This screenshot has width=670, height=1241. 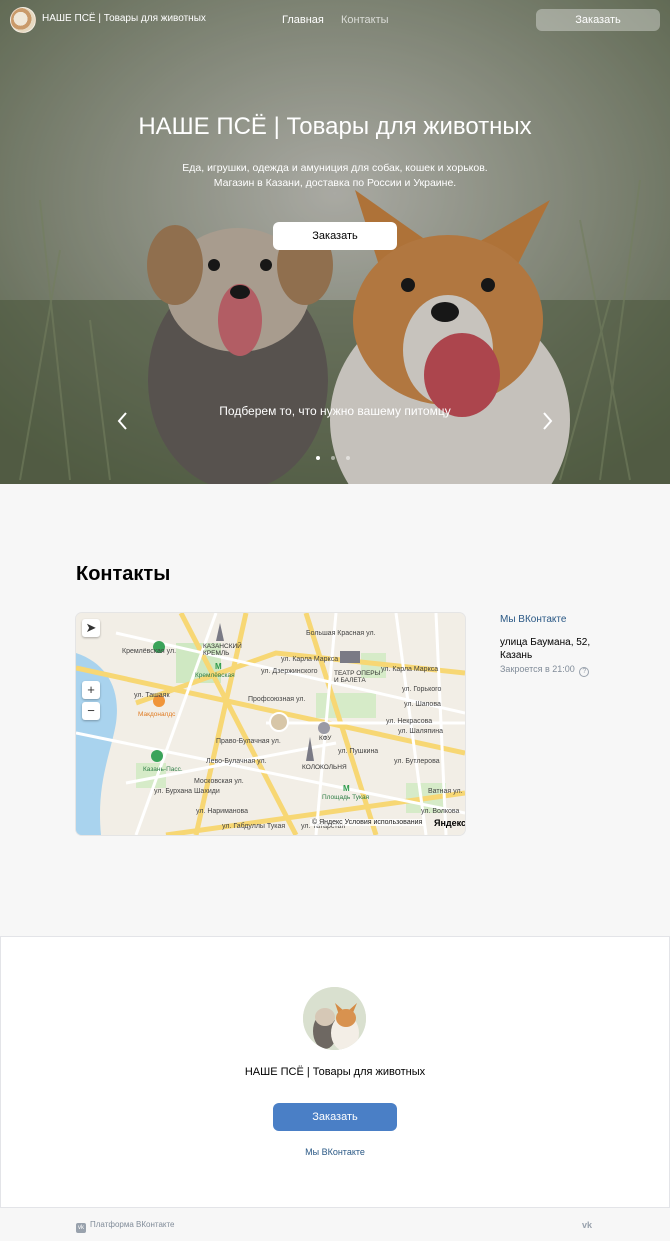 What do you see at coordinates (440, 811) in the screenshot?
I see `svg-text: ул. Волкова` at bounding box center [440, 811].